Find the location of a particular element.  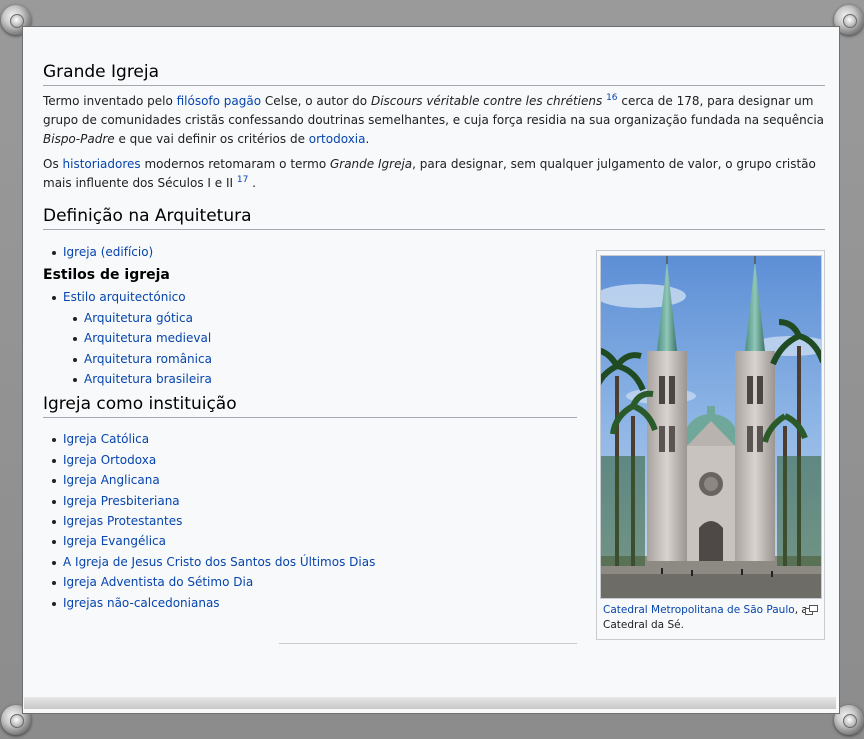

list-item: Igrejas Protestantes is located at coordinates (310, 521).